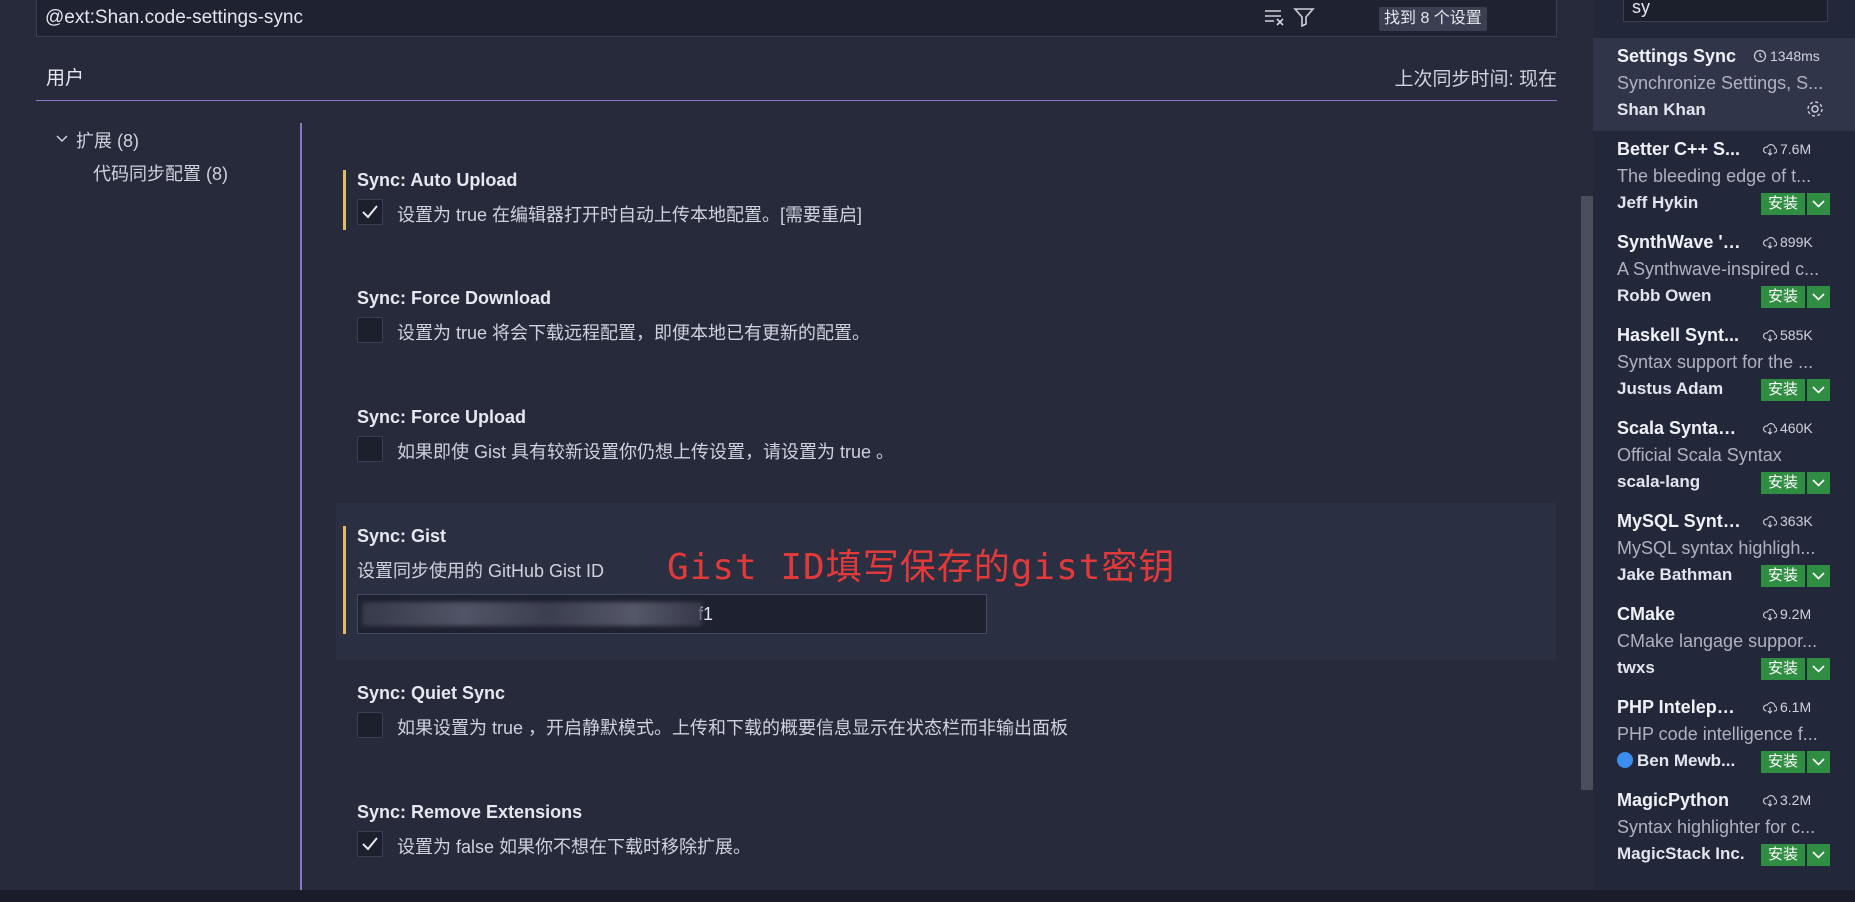 The height and width of the screenshot is (902, 1855). Describe the element at coordinates (65, 76) in the screenshot. I see `tab-user: 用户` at that location.